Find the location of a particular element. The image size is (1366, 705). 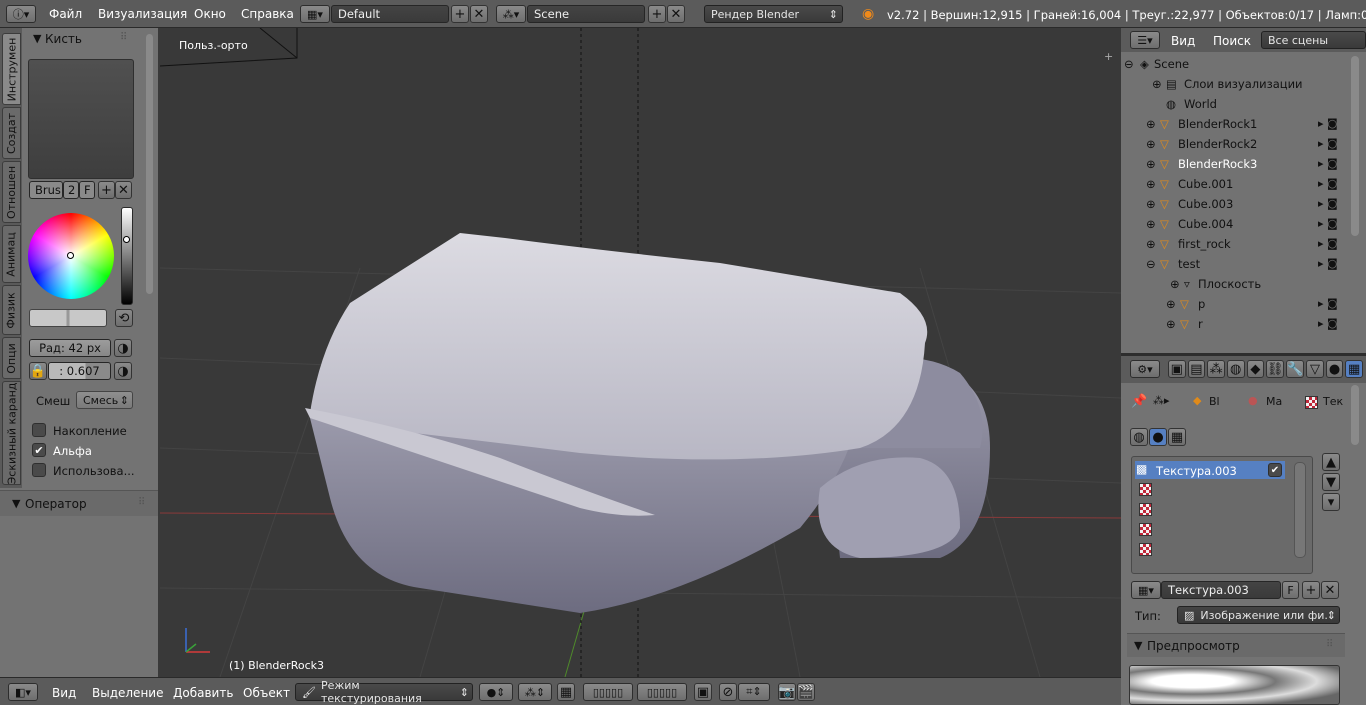

scene-field: Scene is located at coordinates (586, 14).